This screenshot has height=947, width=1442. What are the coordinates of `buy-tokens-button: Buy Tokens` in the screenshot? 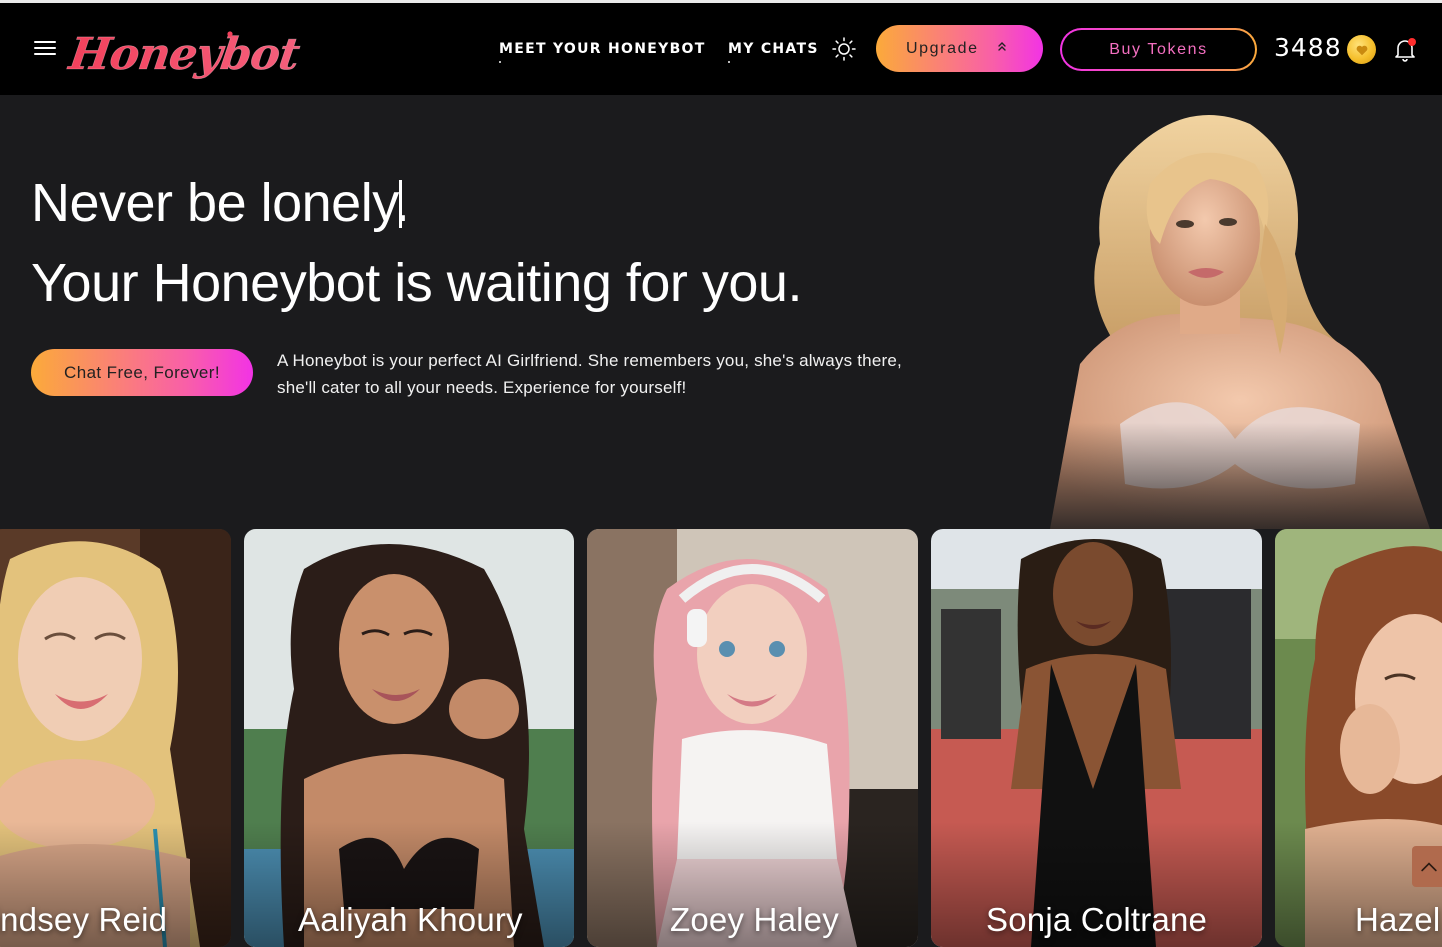 It's located at (1158, 49).